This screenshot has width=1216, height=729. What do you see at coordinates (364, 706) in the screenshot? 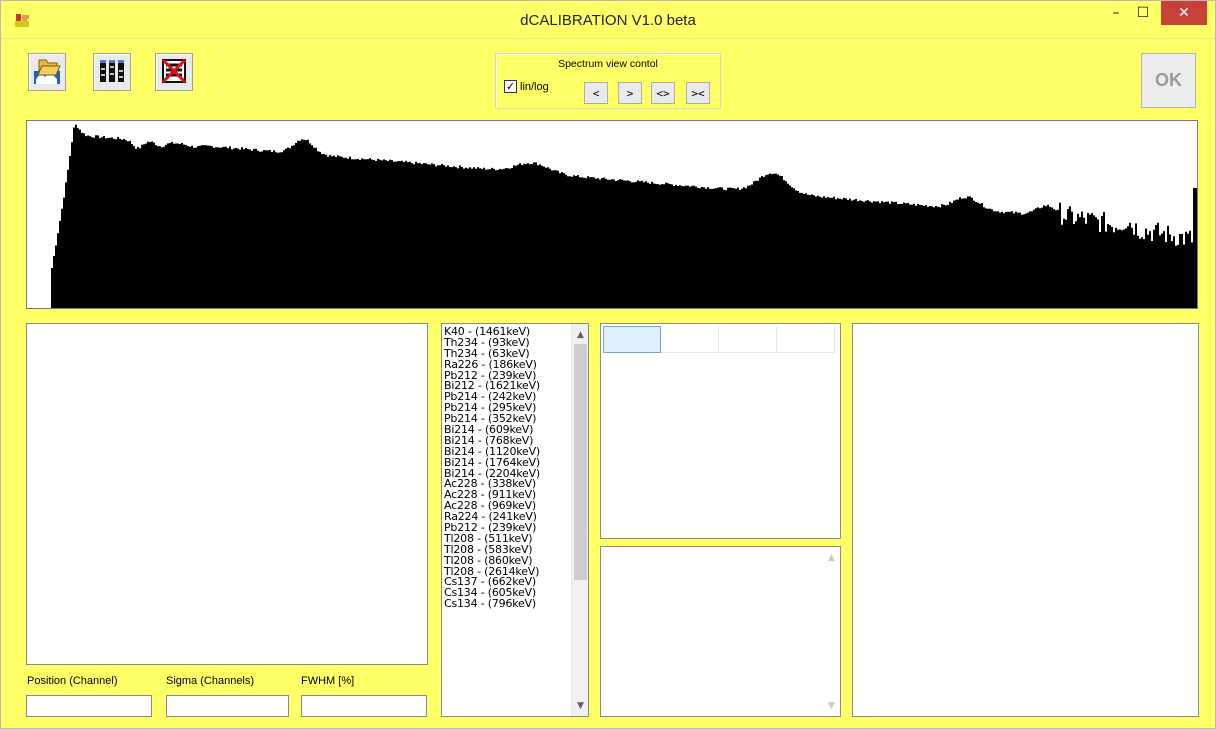
I see `fwhm-field` at bounding box center [364, 706].